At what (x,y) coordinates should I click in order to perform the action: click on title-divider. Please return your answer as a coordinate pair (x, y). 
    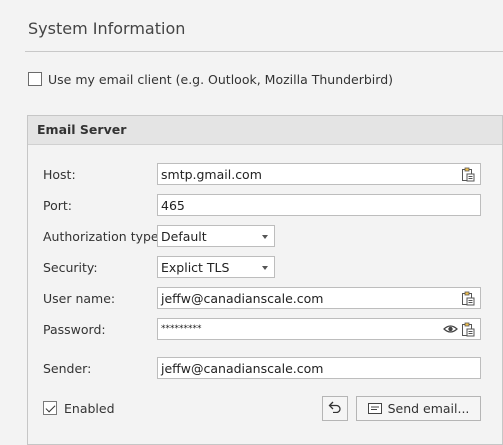
    Looking at the image, I should click on (264, 51).